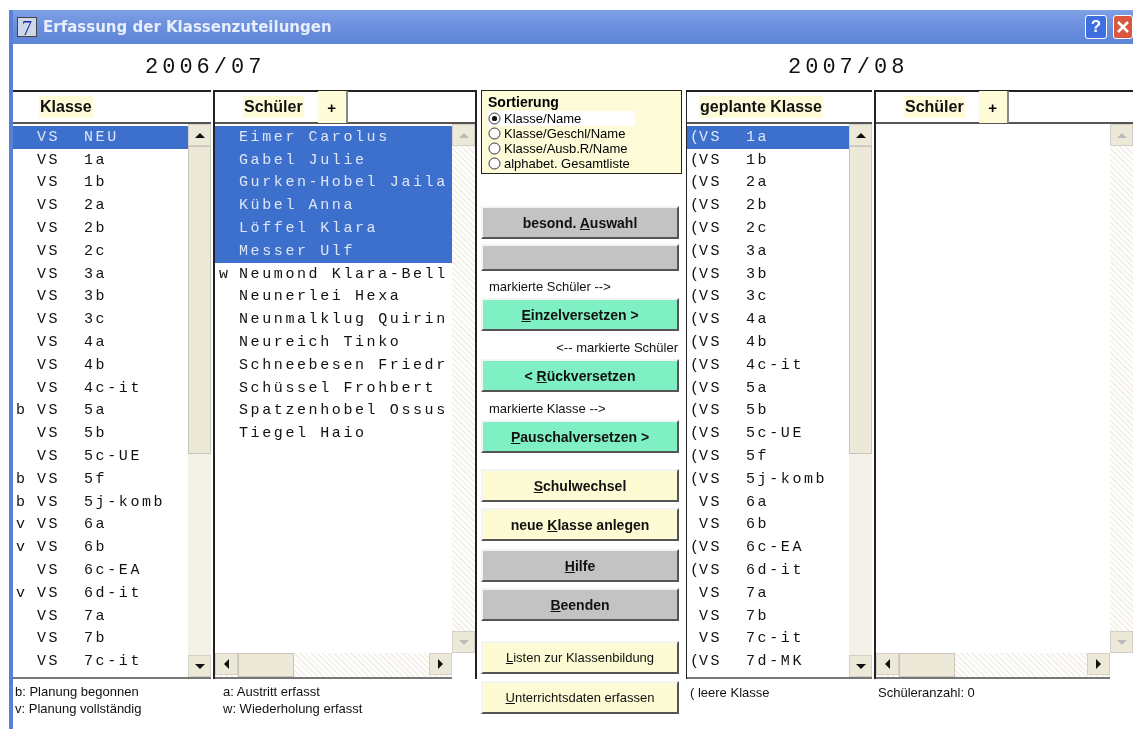 The image size is (1133, 729). Describe the element at coordinates (100, 137) in the screenshot. I see `class-list-item: VS NEU` at that location.